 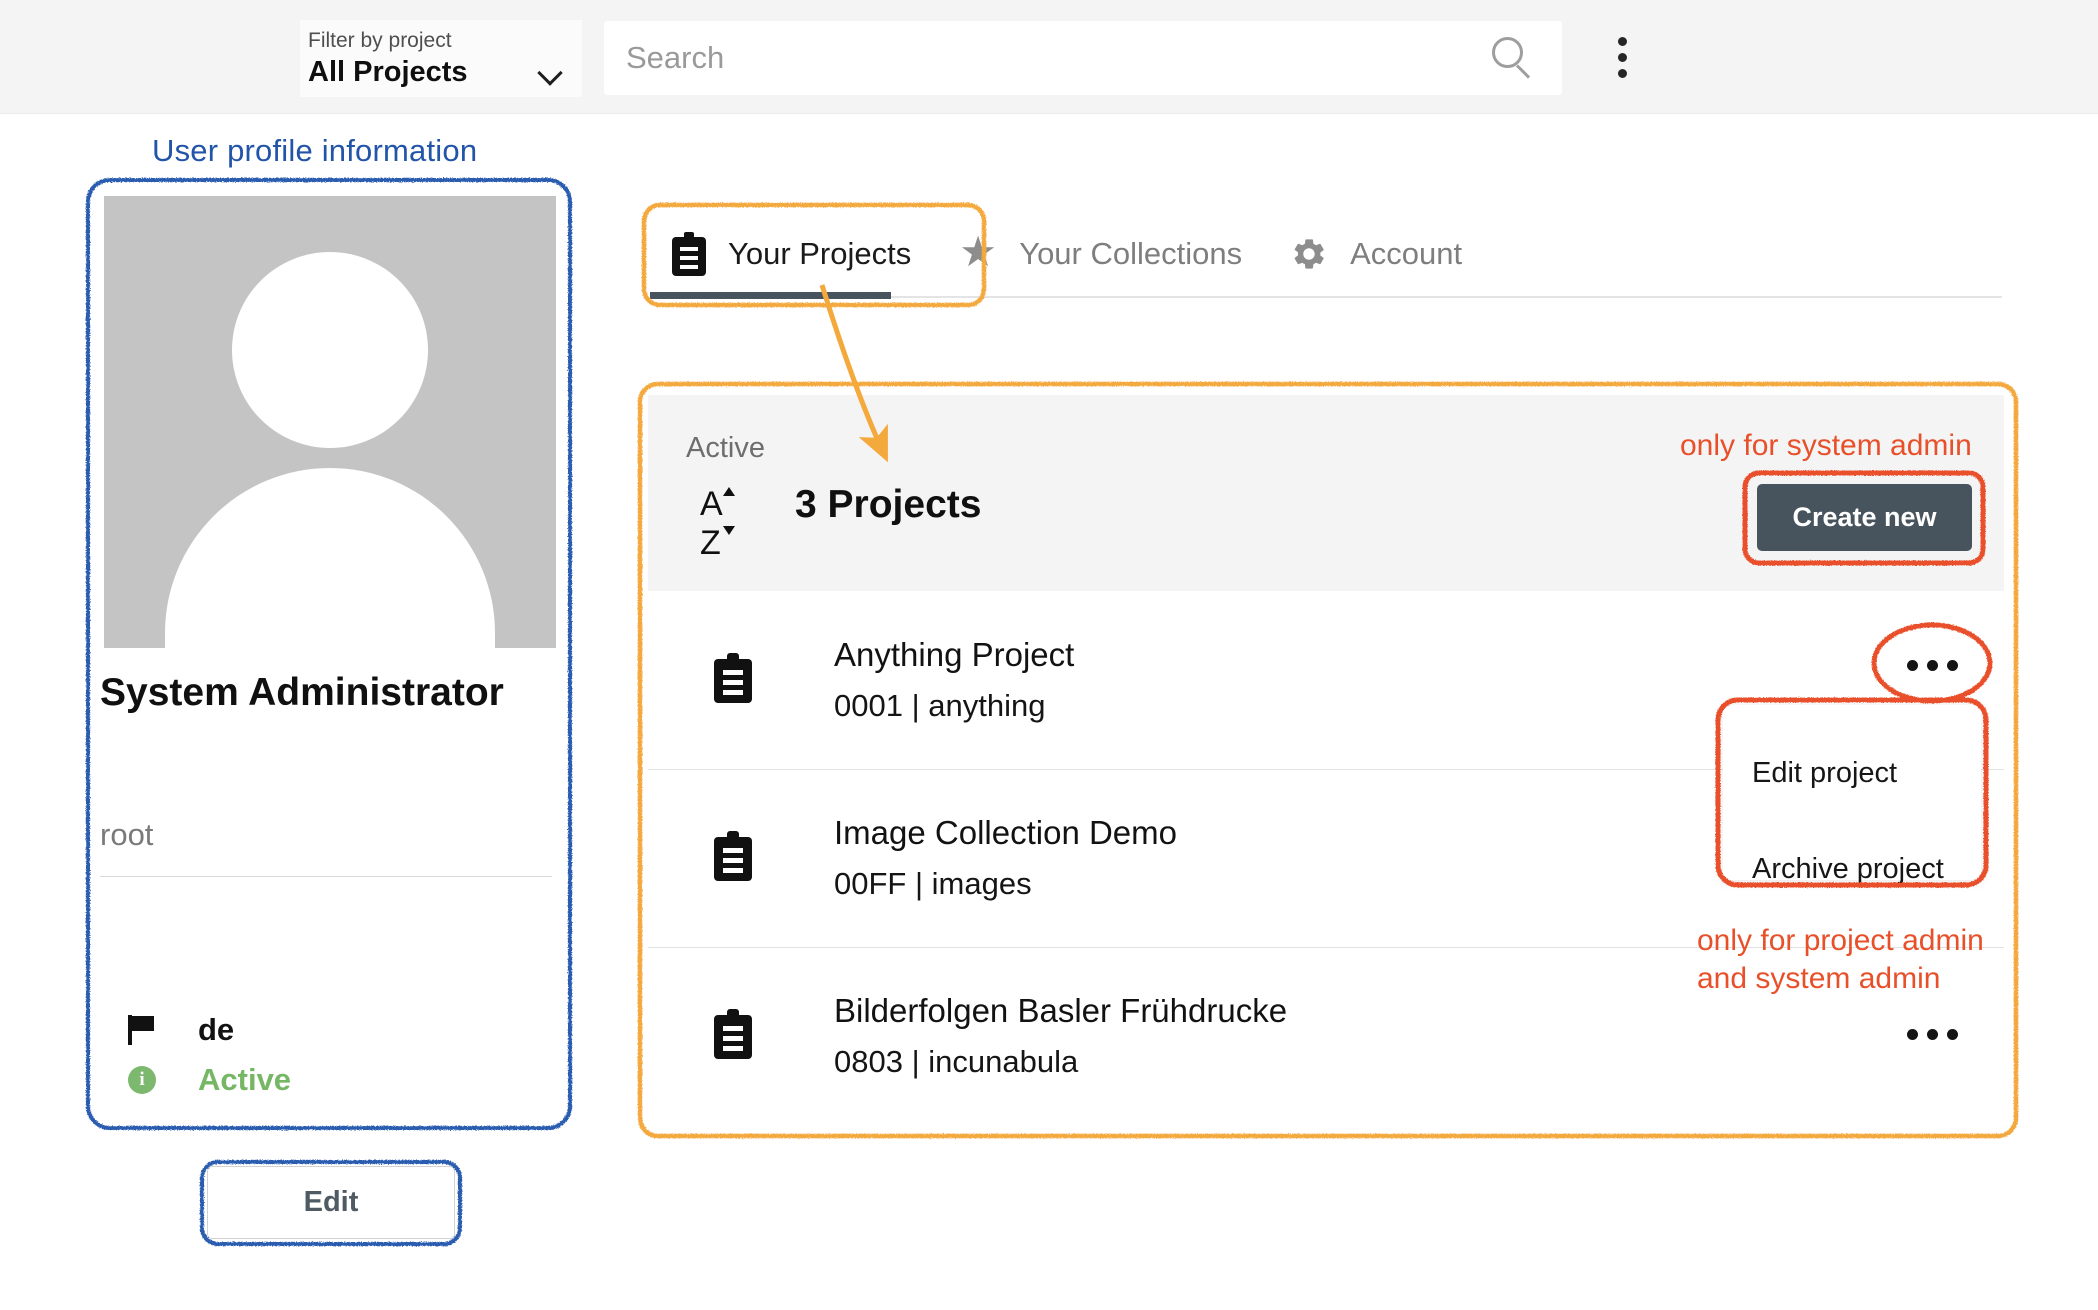 I want to click on active-tab-underline, so click(x=770, y=295).